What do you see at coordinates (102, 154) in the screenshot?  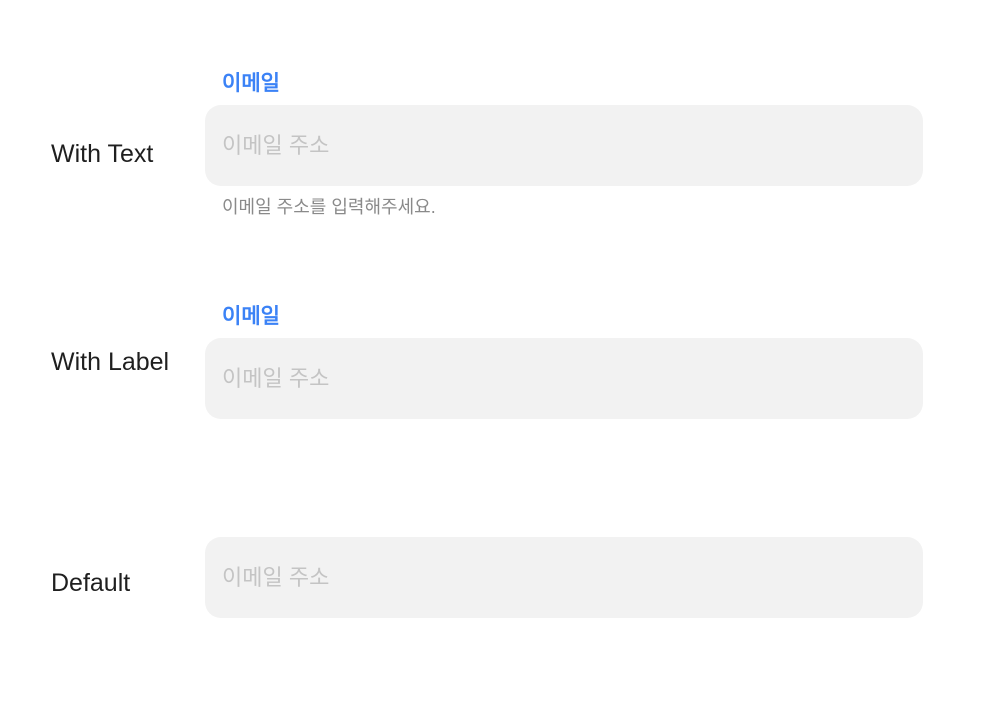 I see `row-label-with-text: With Text` at bounding box center [102, 154].